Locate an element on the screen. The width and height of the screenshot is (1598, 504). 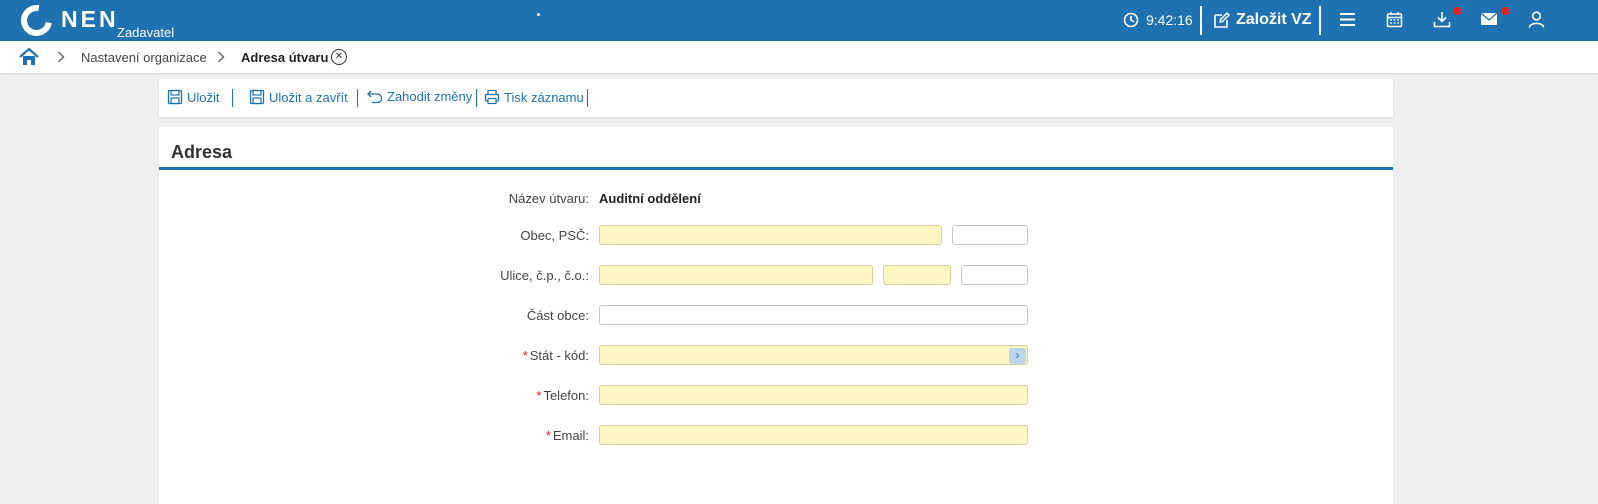
calendar-icon is located at coordinates (1394, 19).